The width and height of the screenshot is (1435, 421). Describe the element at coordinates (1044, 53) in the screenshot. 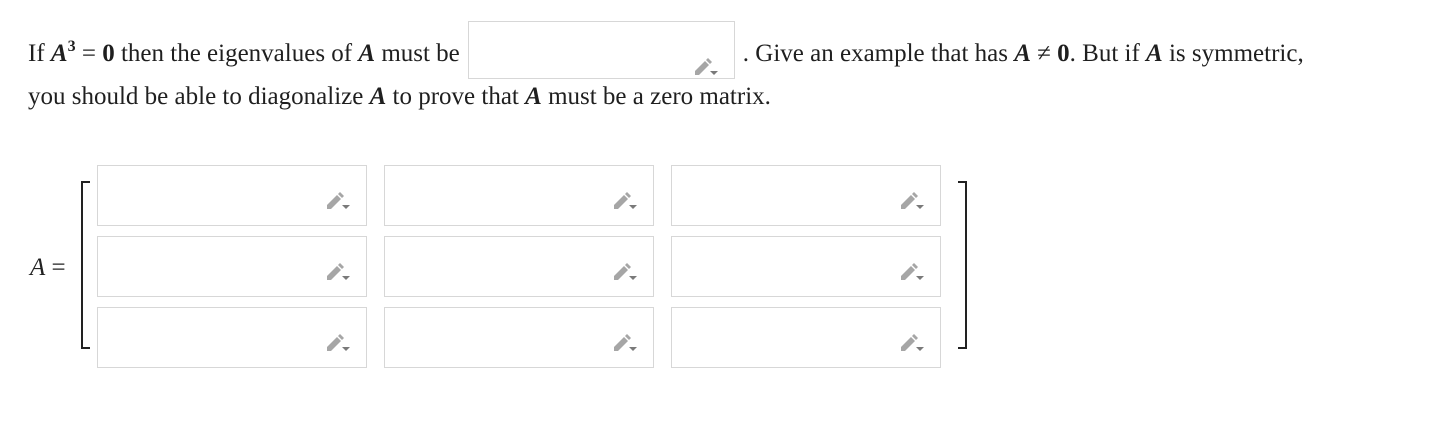

I see `math-not-equal: ≠` at that location.